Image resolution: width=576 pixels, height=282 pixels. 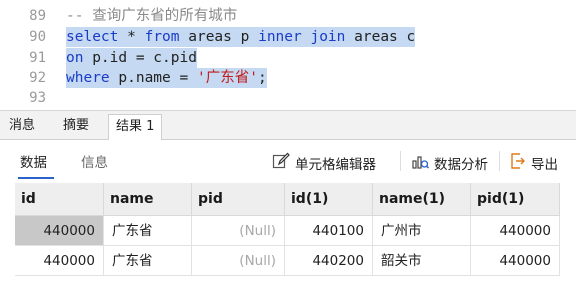 What do you see at coordinates (88, 78) in the screenshot?
I see `sql-keyword: where` at bounding box center [88, 78].